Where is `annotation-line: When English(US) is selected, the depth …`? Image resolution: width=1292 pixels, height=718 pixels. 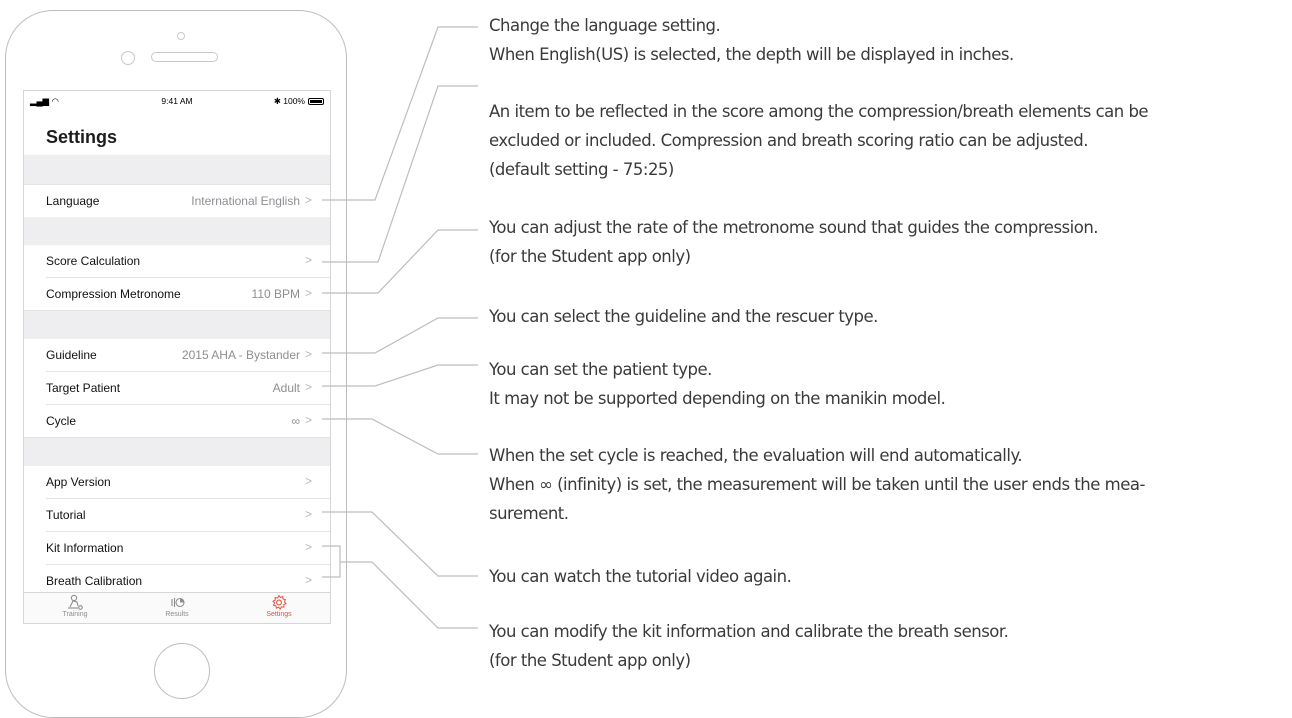 annotation-line: When English(US) is selected, the depth … is located at coordinates (751, 54).